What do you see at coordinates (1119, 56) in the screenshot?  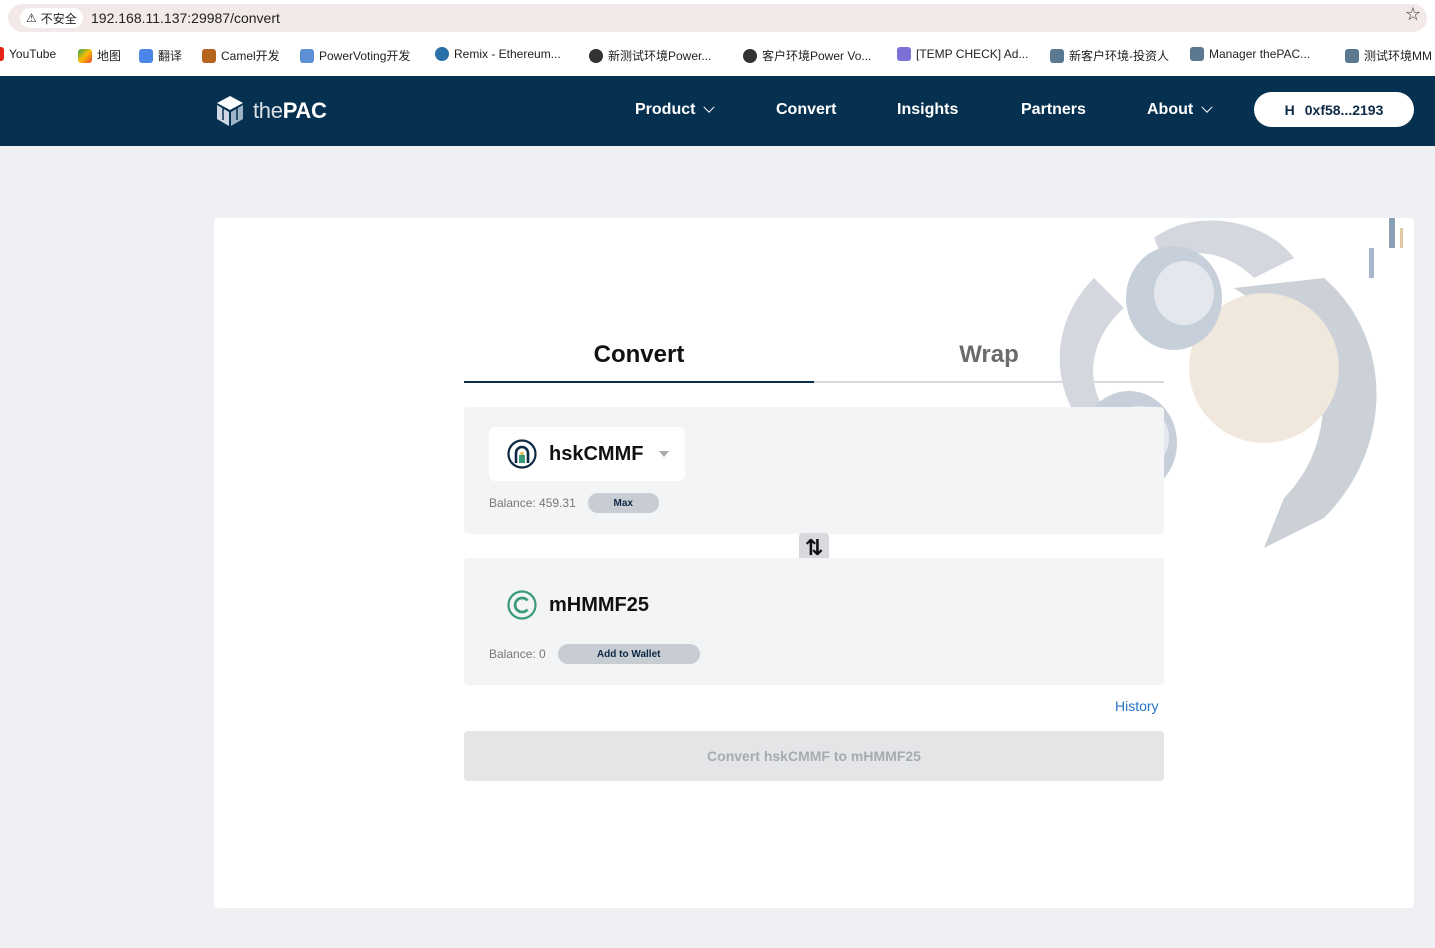 I see `bookmark-label: 新客户环境-投资人` at bounding box center [1119, 56].